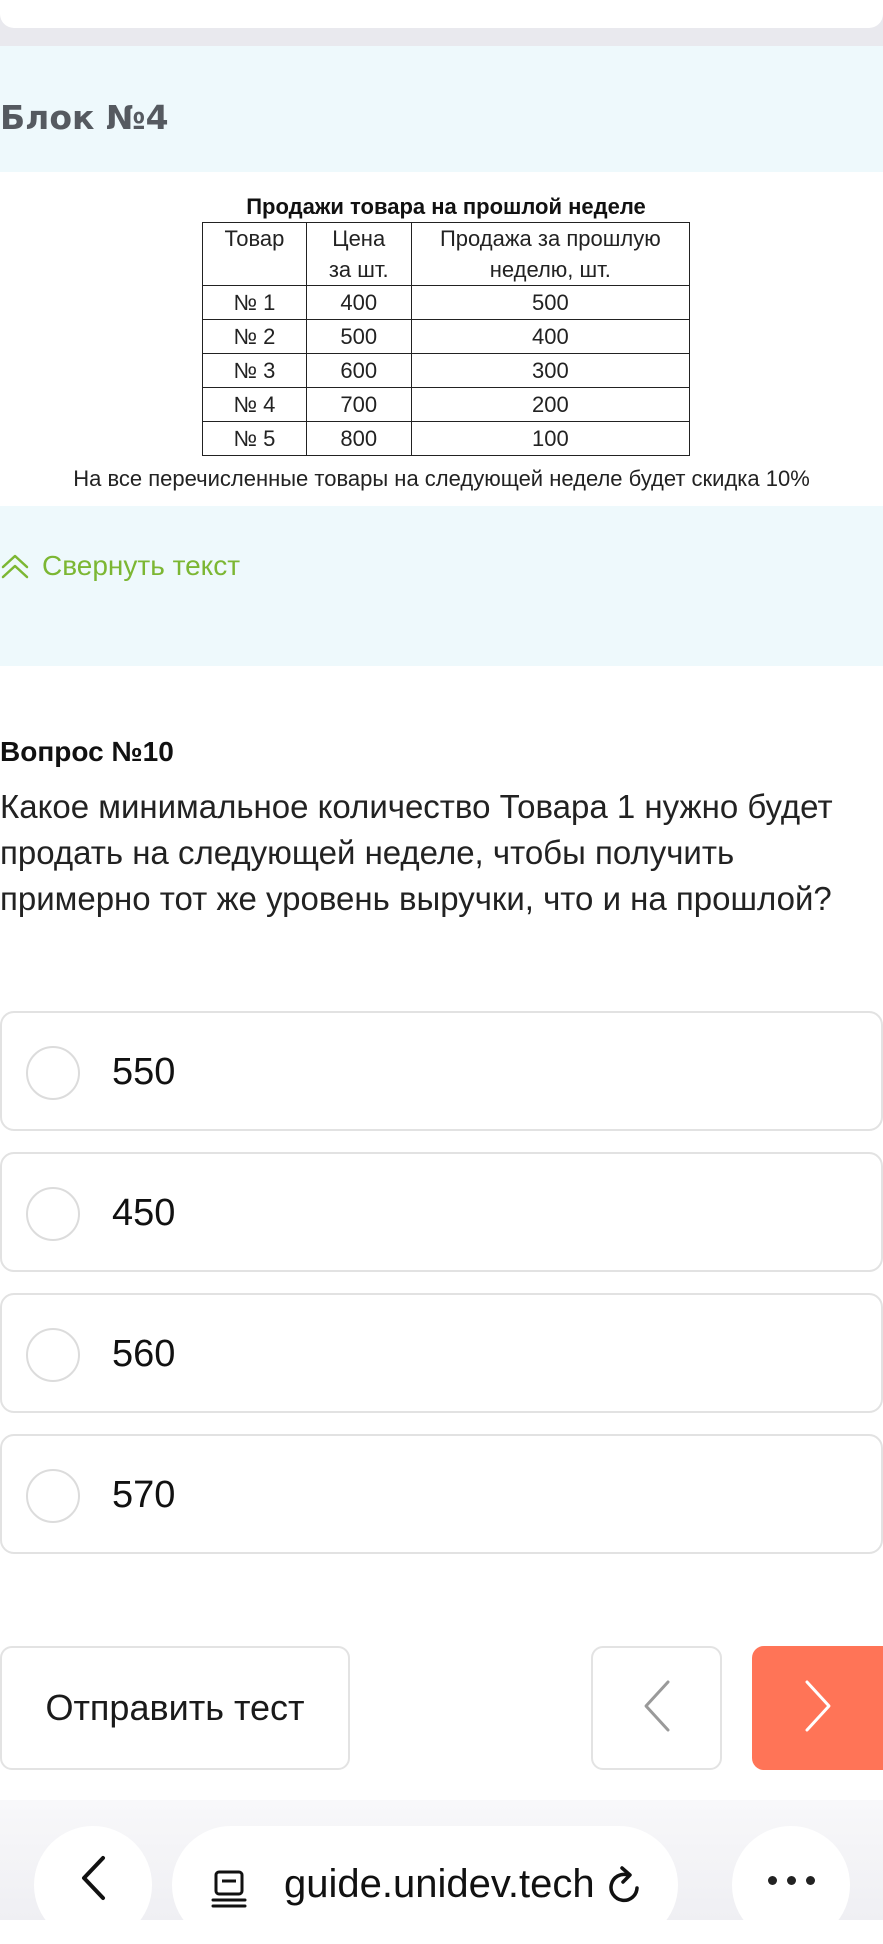  What do you see at coordinates (254, 336) in the screenshot?
I see `table-cell: № 2` at bounding box center [254, 336].